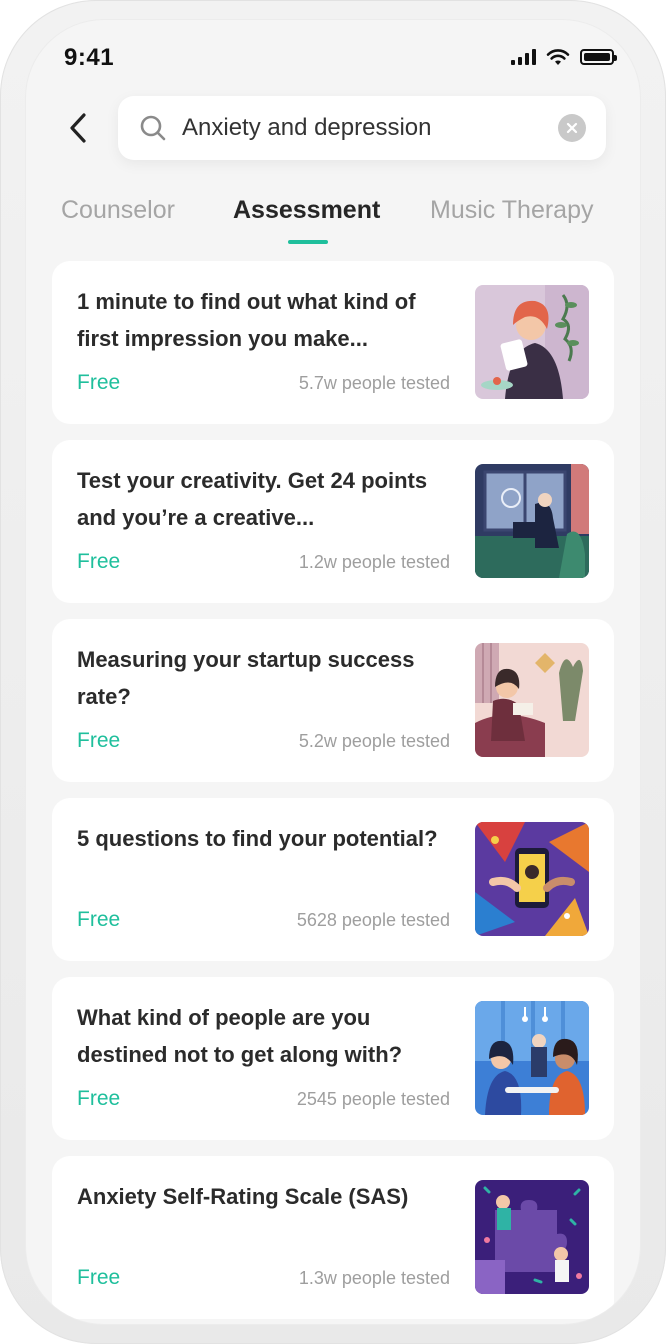 Image resolution: width=666 pixels, height=1344 pixels. I want to click on tab-counselor: Counselor, so click(118, 210).